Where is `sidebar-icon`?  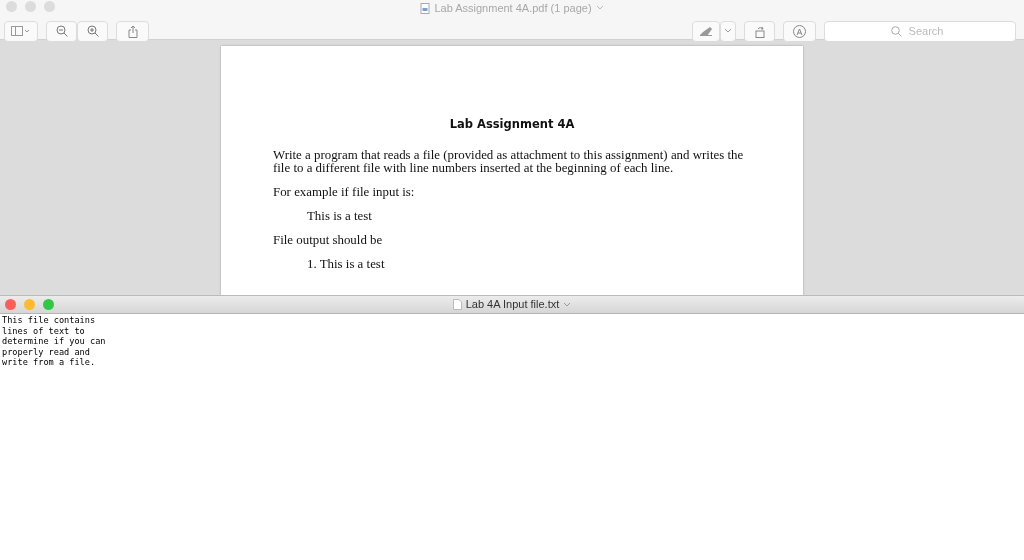
sidebar-icon is located at coordinates (21, 31).